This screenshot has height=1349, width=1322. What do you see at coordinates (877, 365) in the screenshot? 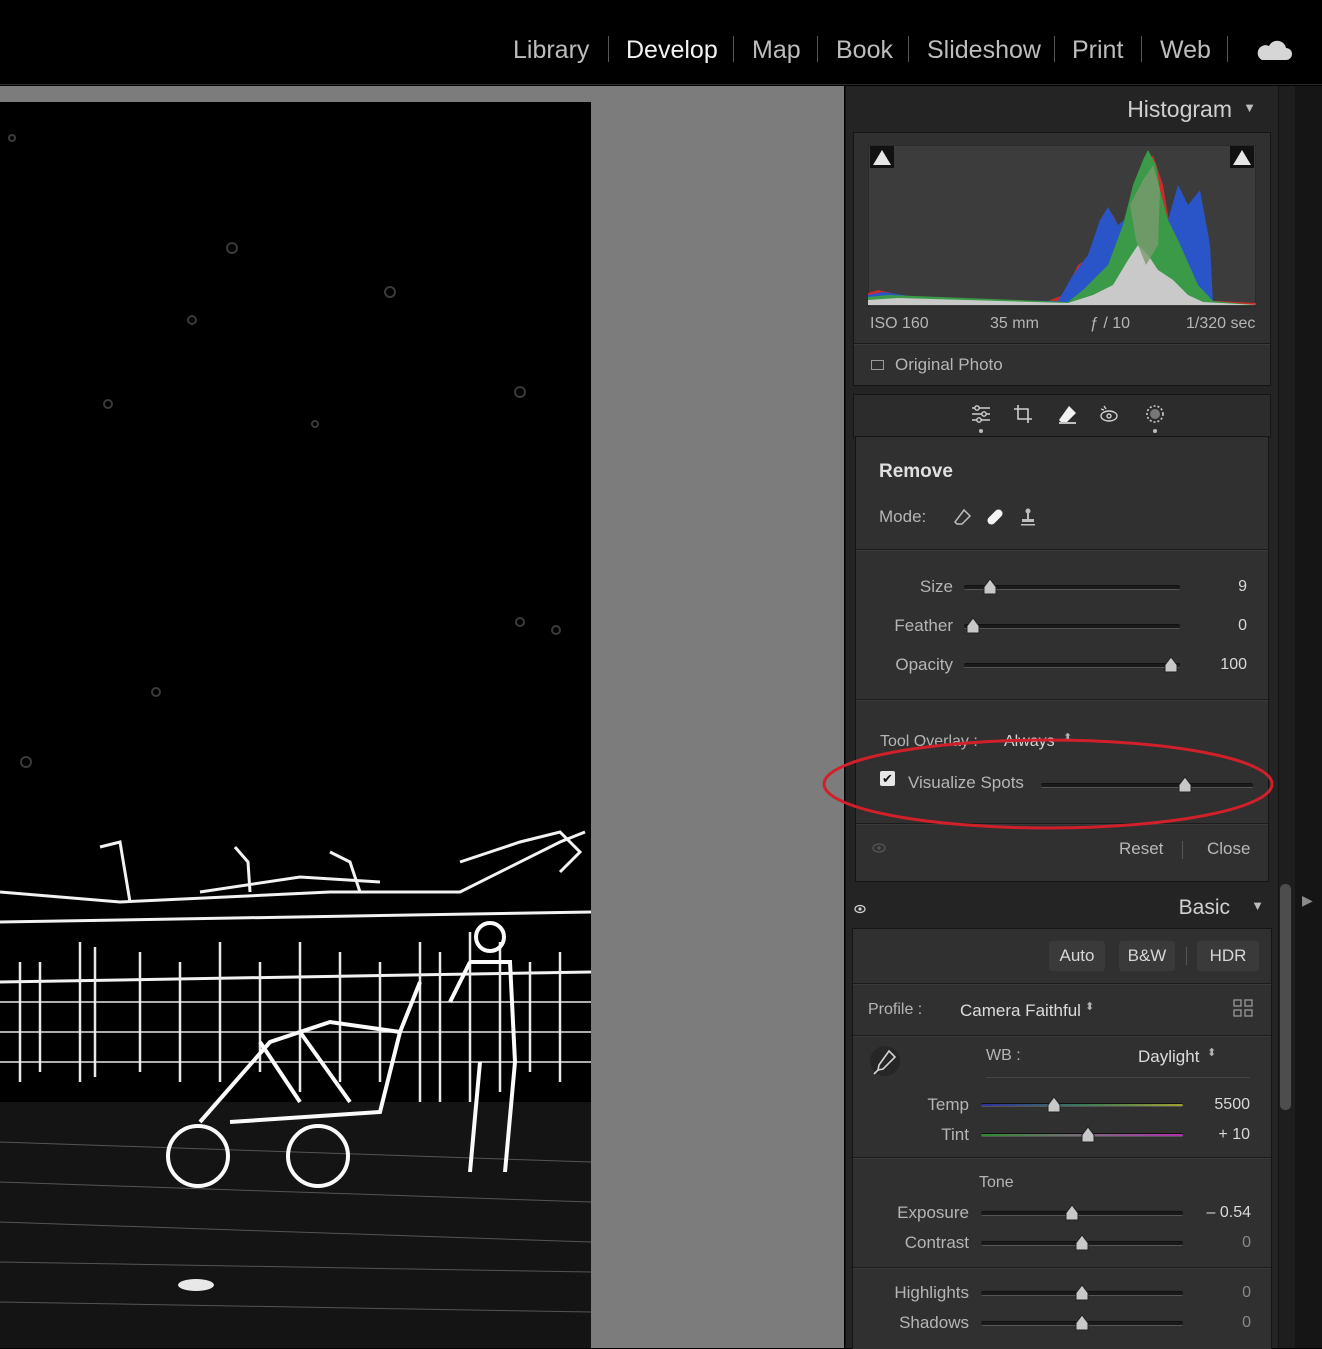
I see `original-photo-checkbox` at bounding box center [877, 365].